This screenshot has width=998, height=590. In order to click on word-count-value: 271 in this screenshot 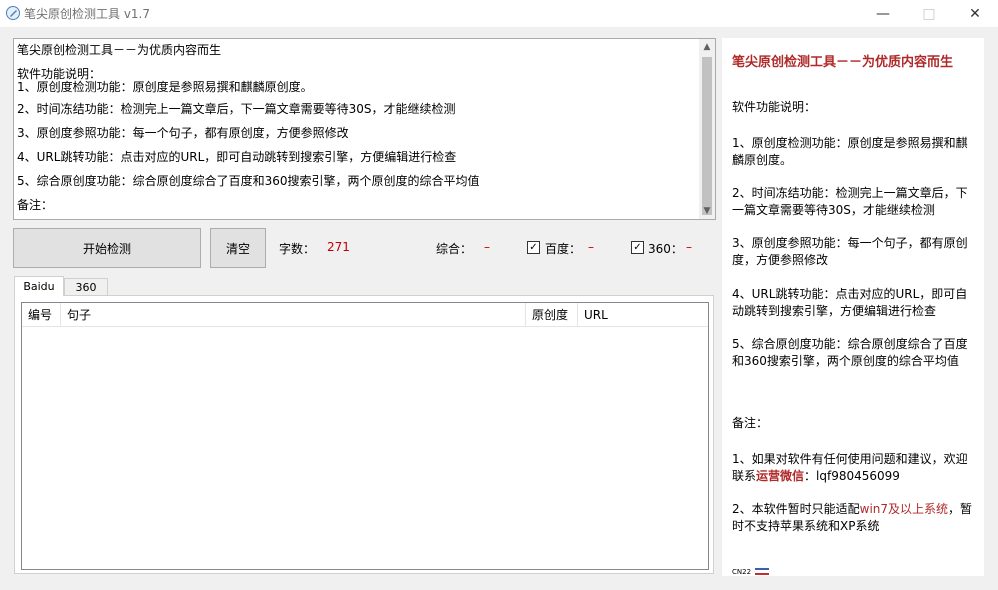, I will do `click(338, 247)`.